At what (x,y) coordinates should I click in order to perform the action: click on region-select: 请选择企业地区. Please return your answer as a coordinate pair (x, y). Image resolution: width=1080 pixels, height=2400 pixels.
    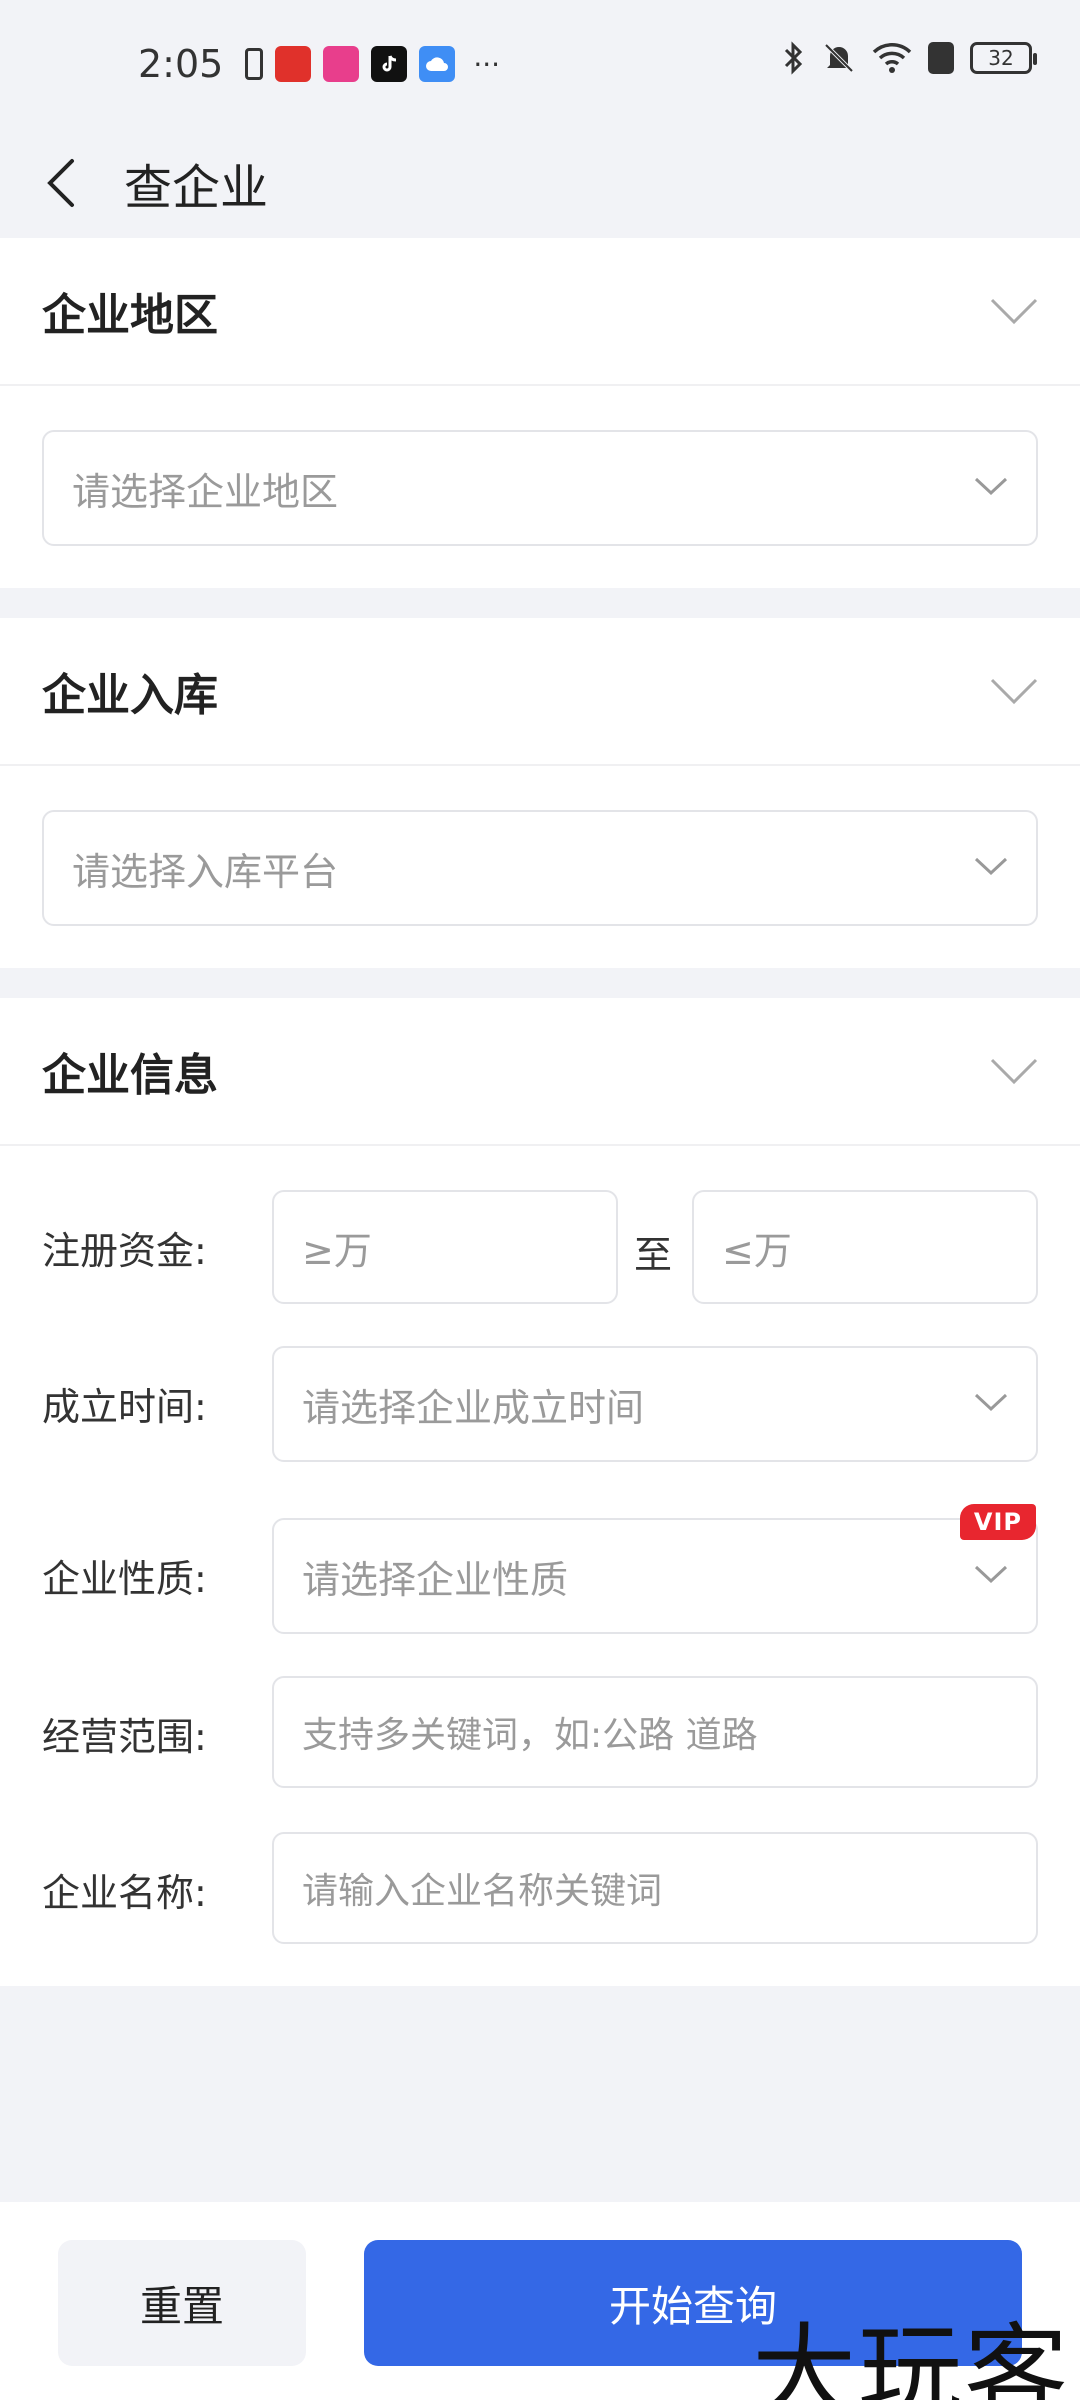
    Looking at the image, I should click on (540, 488).